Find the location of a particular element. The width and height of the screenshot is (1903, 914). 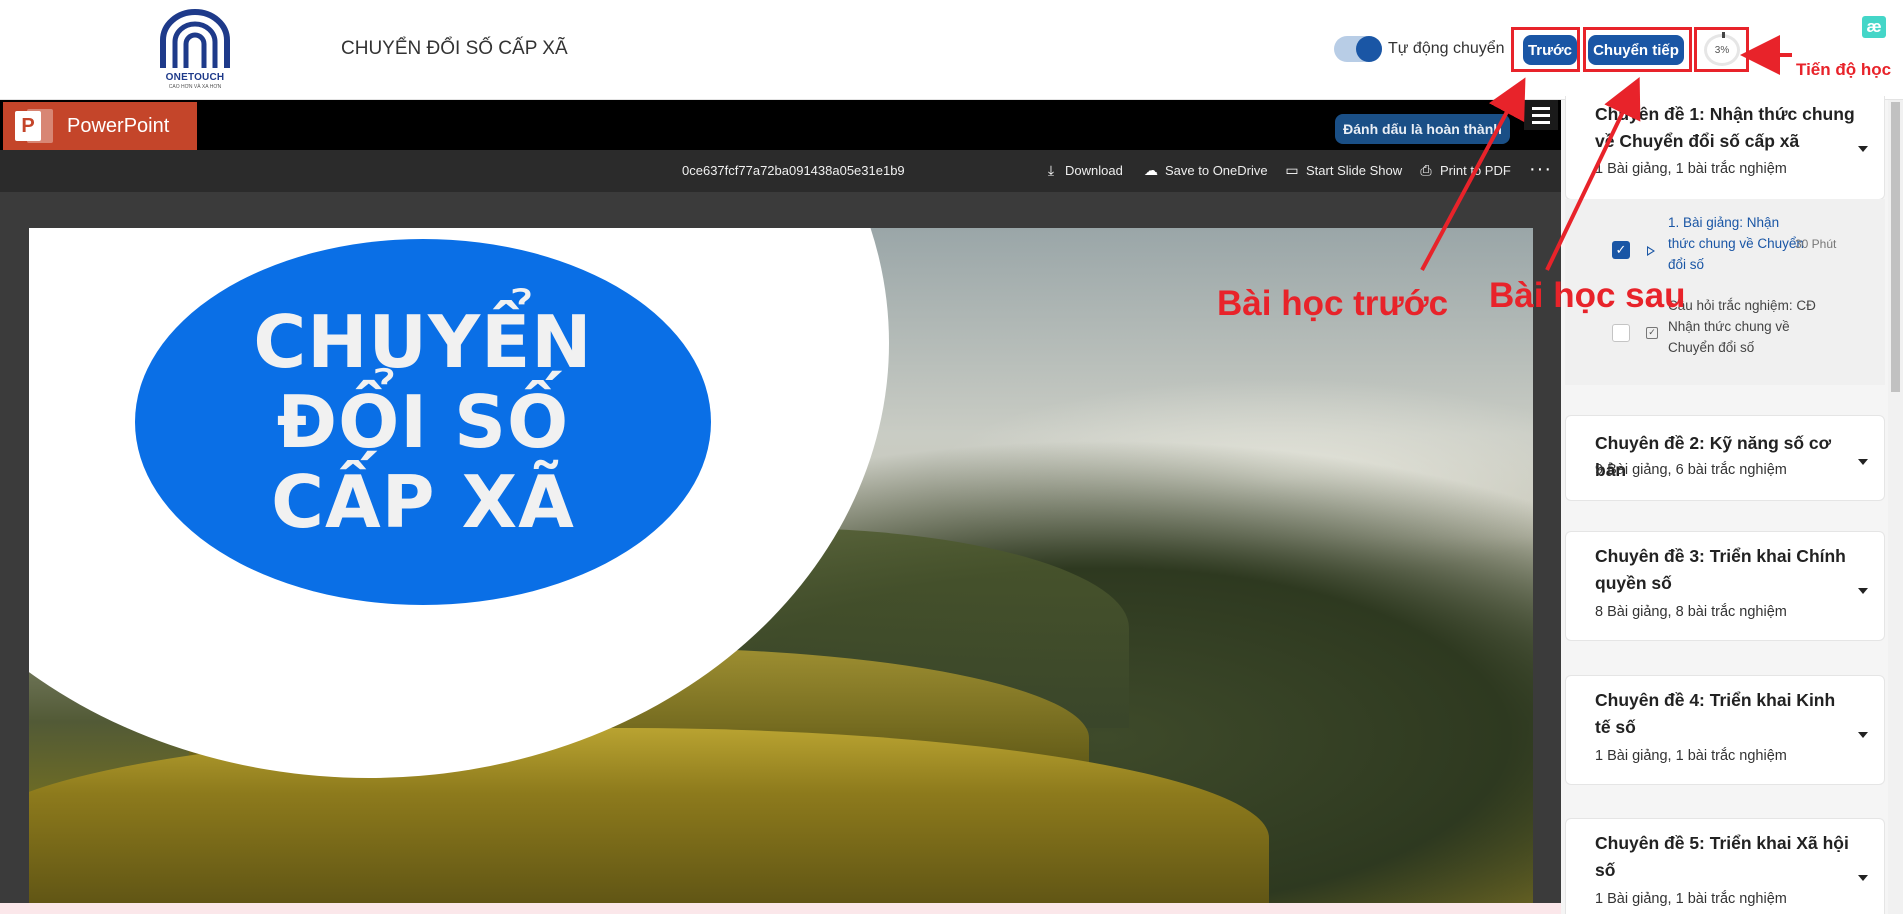

download-label: Download is located at coordinates (1094, 170).